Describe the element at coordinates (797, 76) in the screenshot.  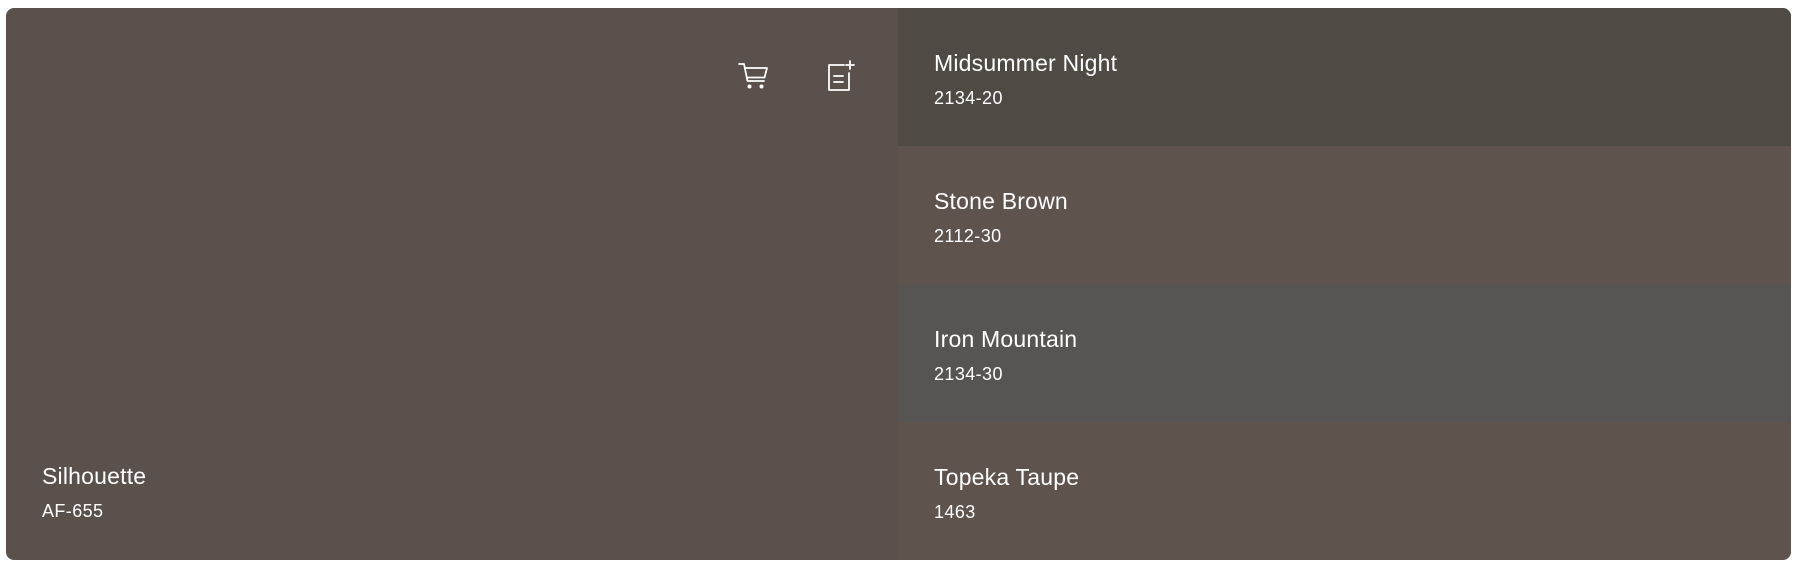
I see `swatch-actions` at that location.